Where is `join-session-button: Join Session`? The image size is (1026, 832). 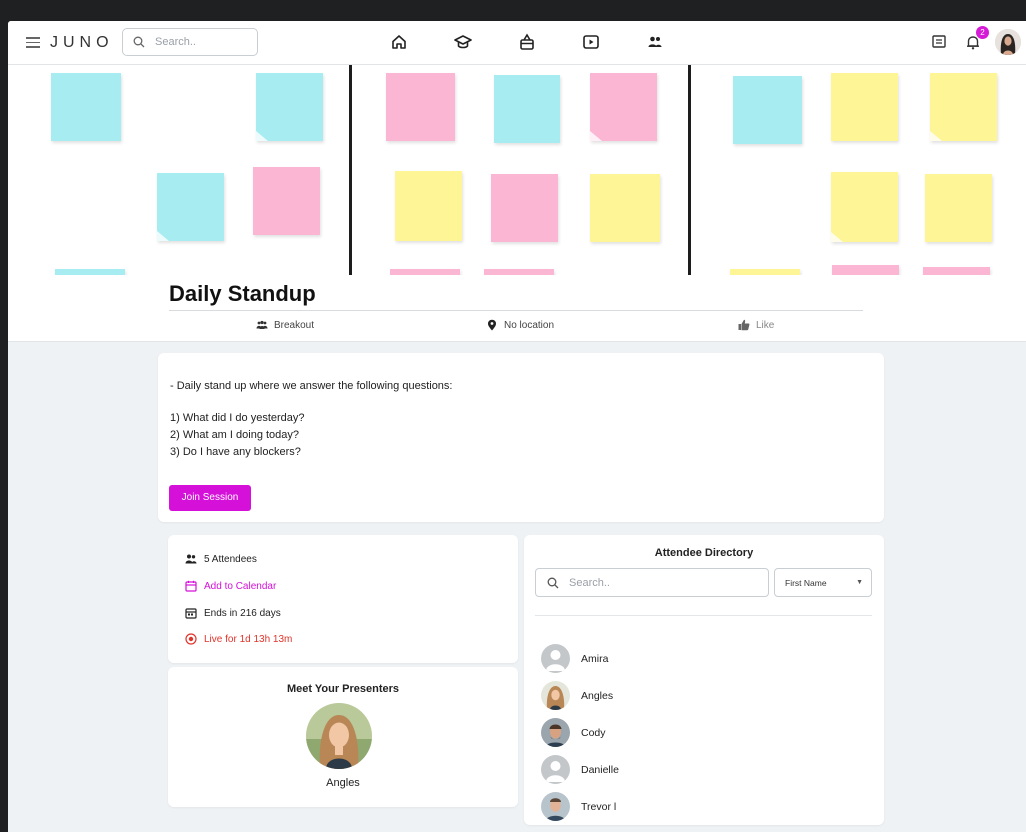 join-session-button: Join Session is located at coordinates (210, 498).